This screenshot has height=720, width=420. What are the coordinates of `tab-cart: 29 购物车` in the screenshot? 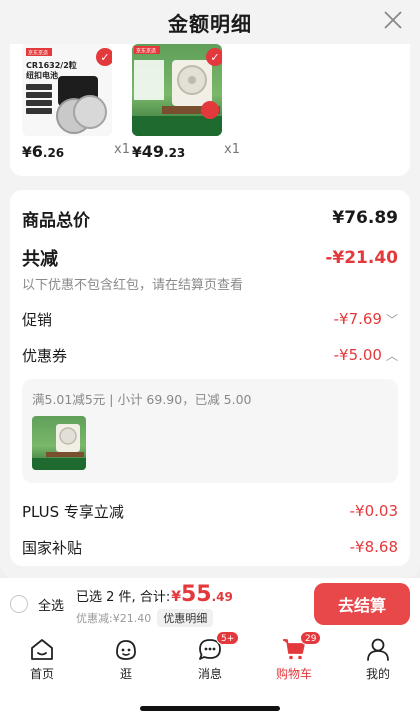 It's located at (294, 657).